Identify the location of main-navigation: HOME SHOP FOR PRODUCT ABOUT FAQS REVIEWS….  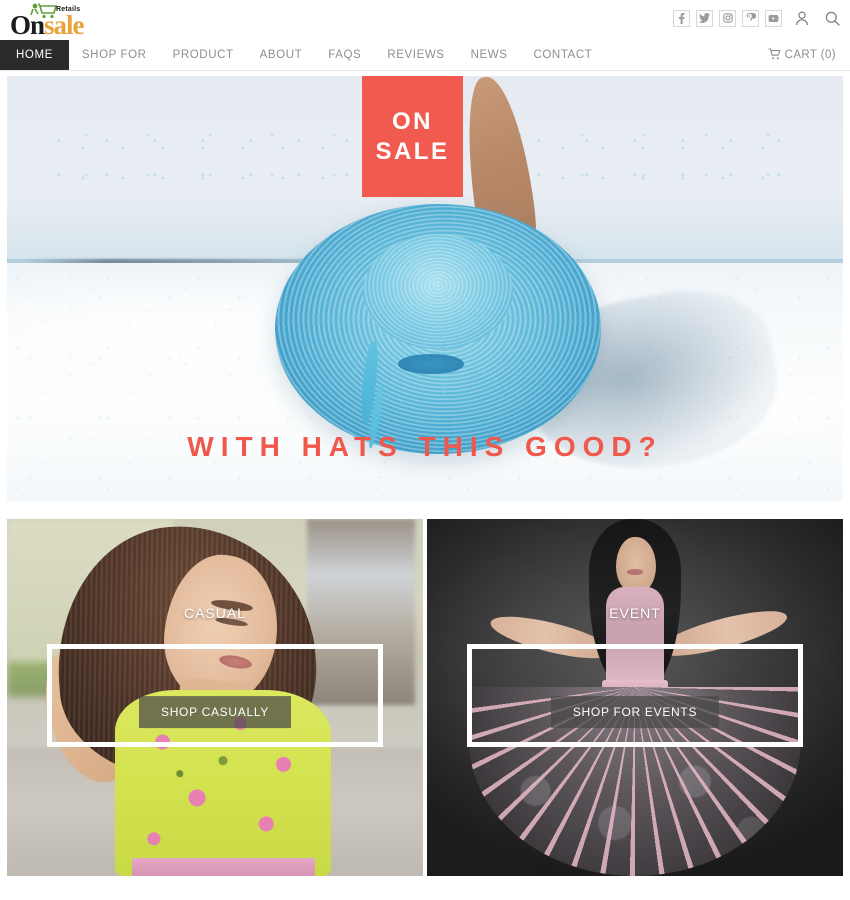
(425, 55).